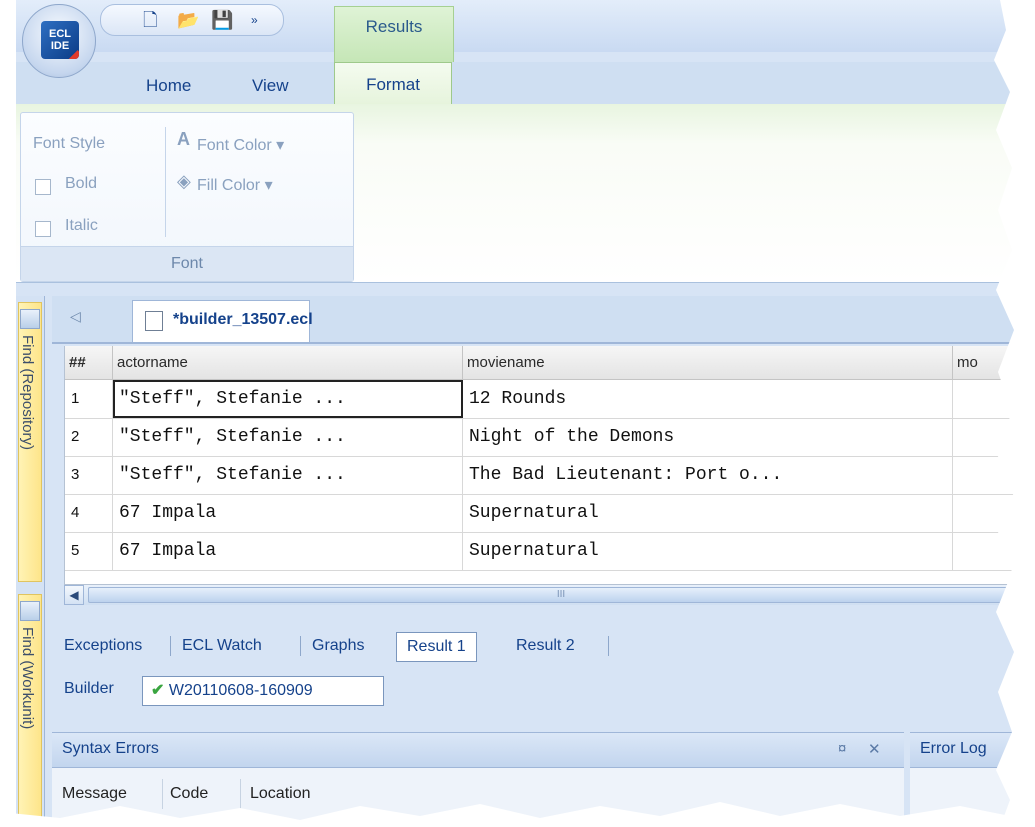 The height and width of the screenshot is (827, 1035). What do you see at coordinates (89, 437) in the screenshot?
I see `row-number: 2` at bounding box center [89, 437].